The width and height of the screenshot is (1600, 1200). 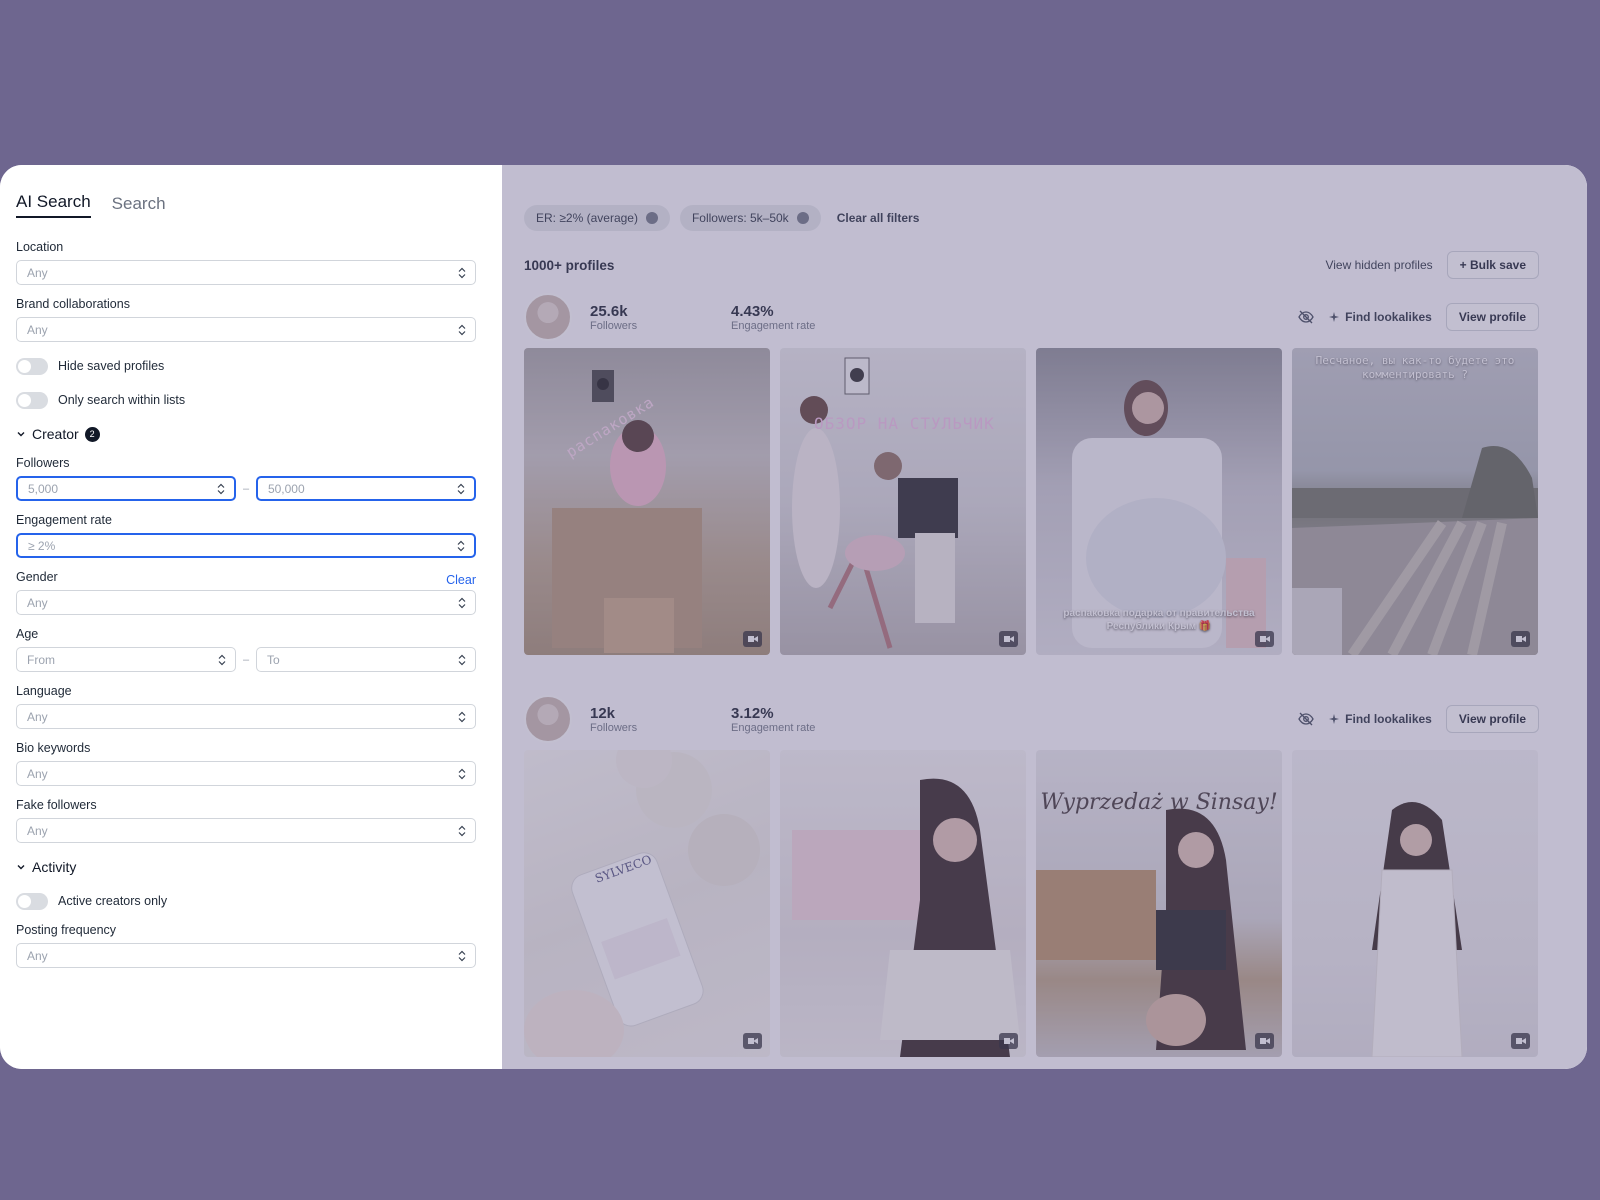 I want to click on results-actions: View hidden profiles + Bulk save, so click(x=1432, y=265).